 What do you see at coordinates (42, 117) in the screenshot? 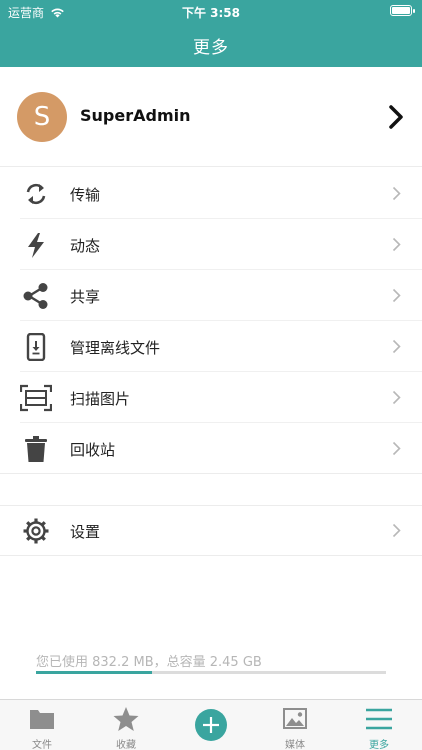
I see `avatar: S` at bounding box center [42, 117].